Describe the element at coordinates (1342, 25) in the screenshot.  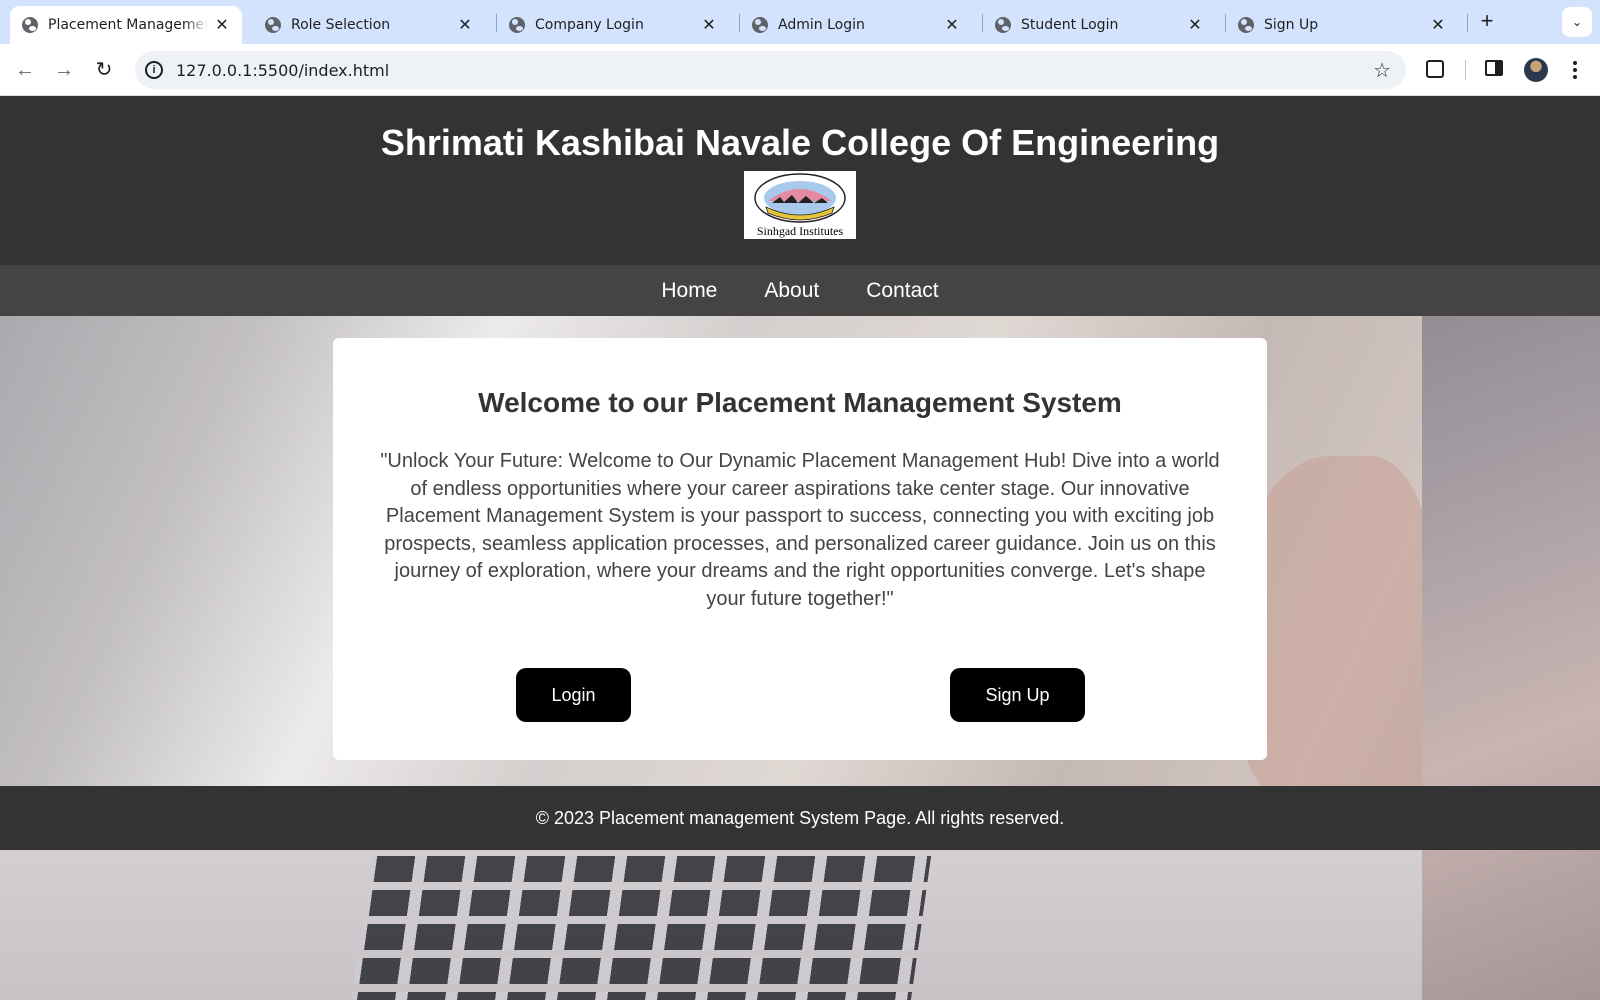
I see `tab-sign-up: Sign Up ✕` at that location.